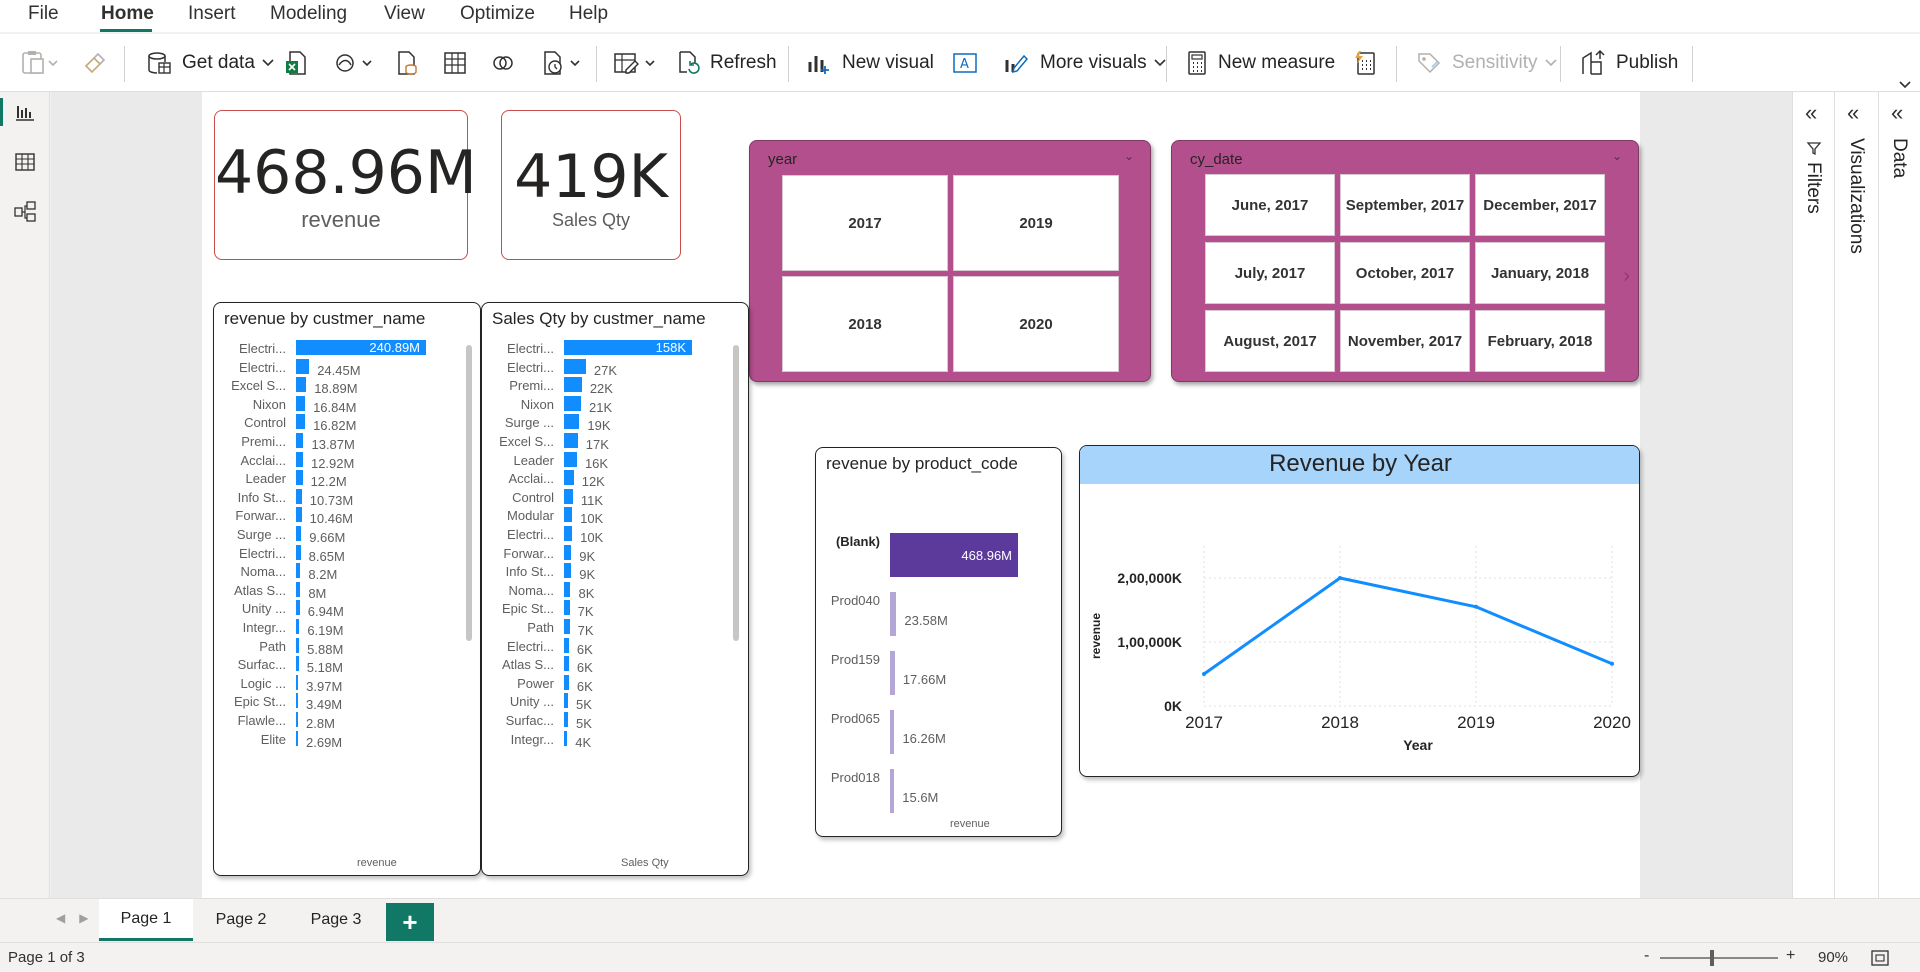  I want to click on transform-data-button, so click(635, 63).